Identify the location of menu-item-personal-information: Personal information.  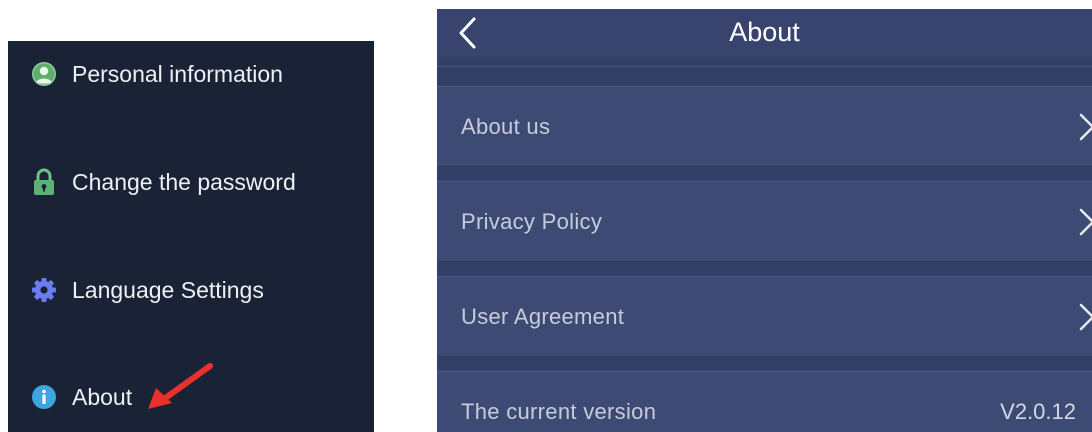
(191, 74).